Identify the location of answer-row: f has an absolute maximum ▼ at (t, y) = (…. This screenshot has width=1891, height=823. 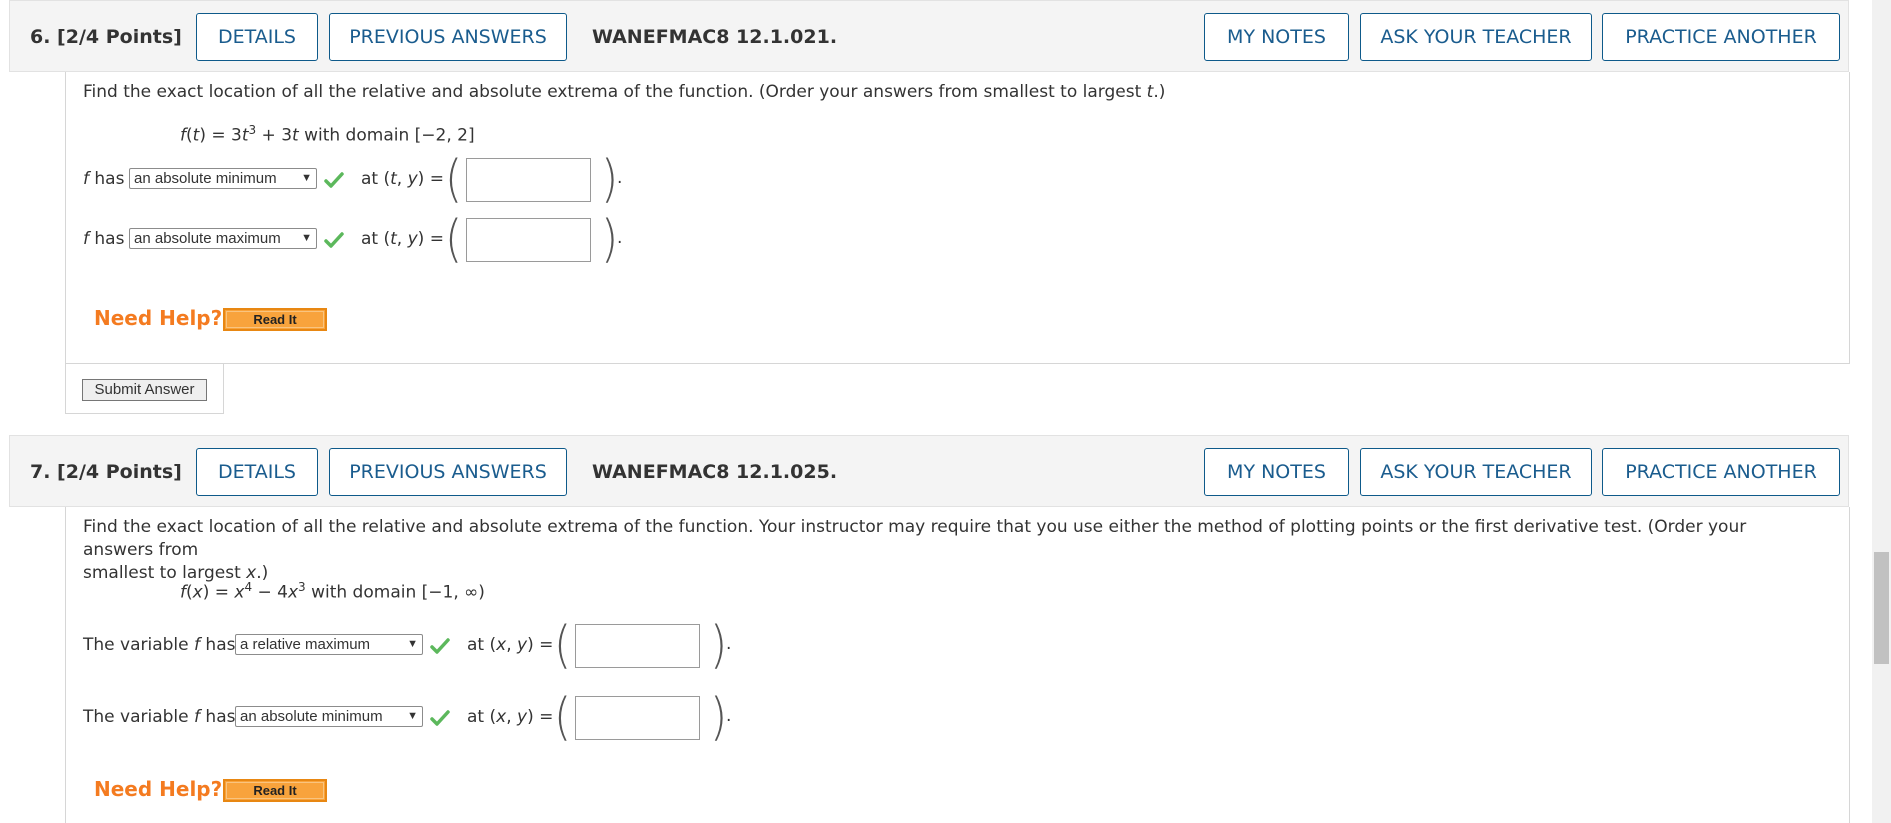
(363, 239).